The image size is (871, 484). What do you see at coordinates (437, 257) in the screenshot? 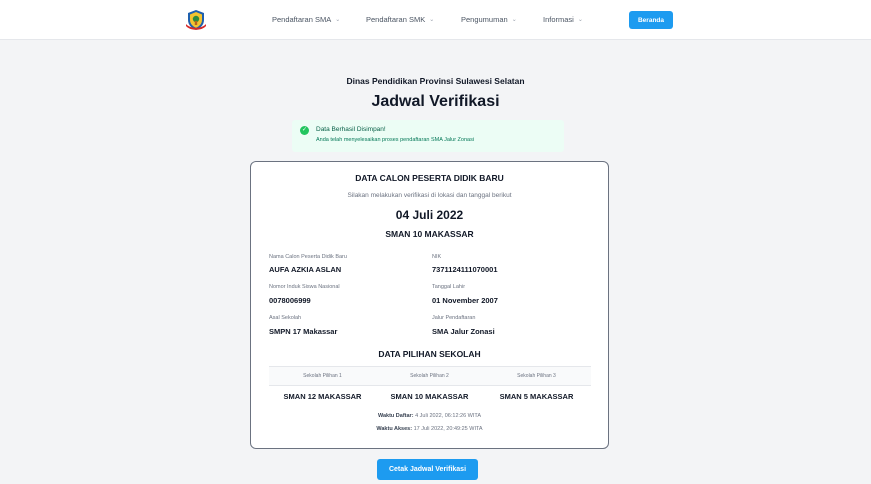
I see `nik-label: NIK` at bounding box center [437, 257].